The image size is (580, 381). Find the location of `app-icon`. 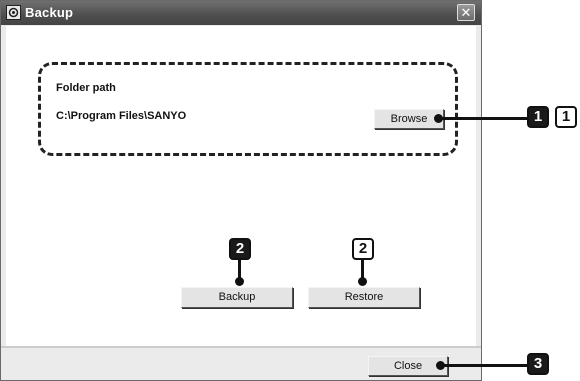

app-icon is located at coordinates (13, 12).